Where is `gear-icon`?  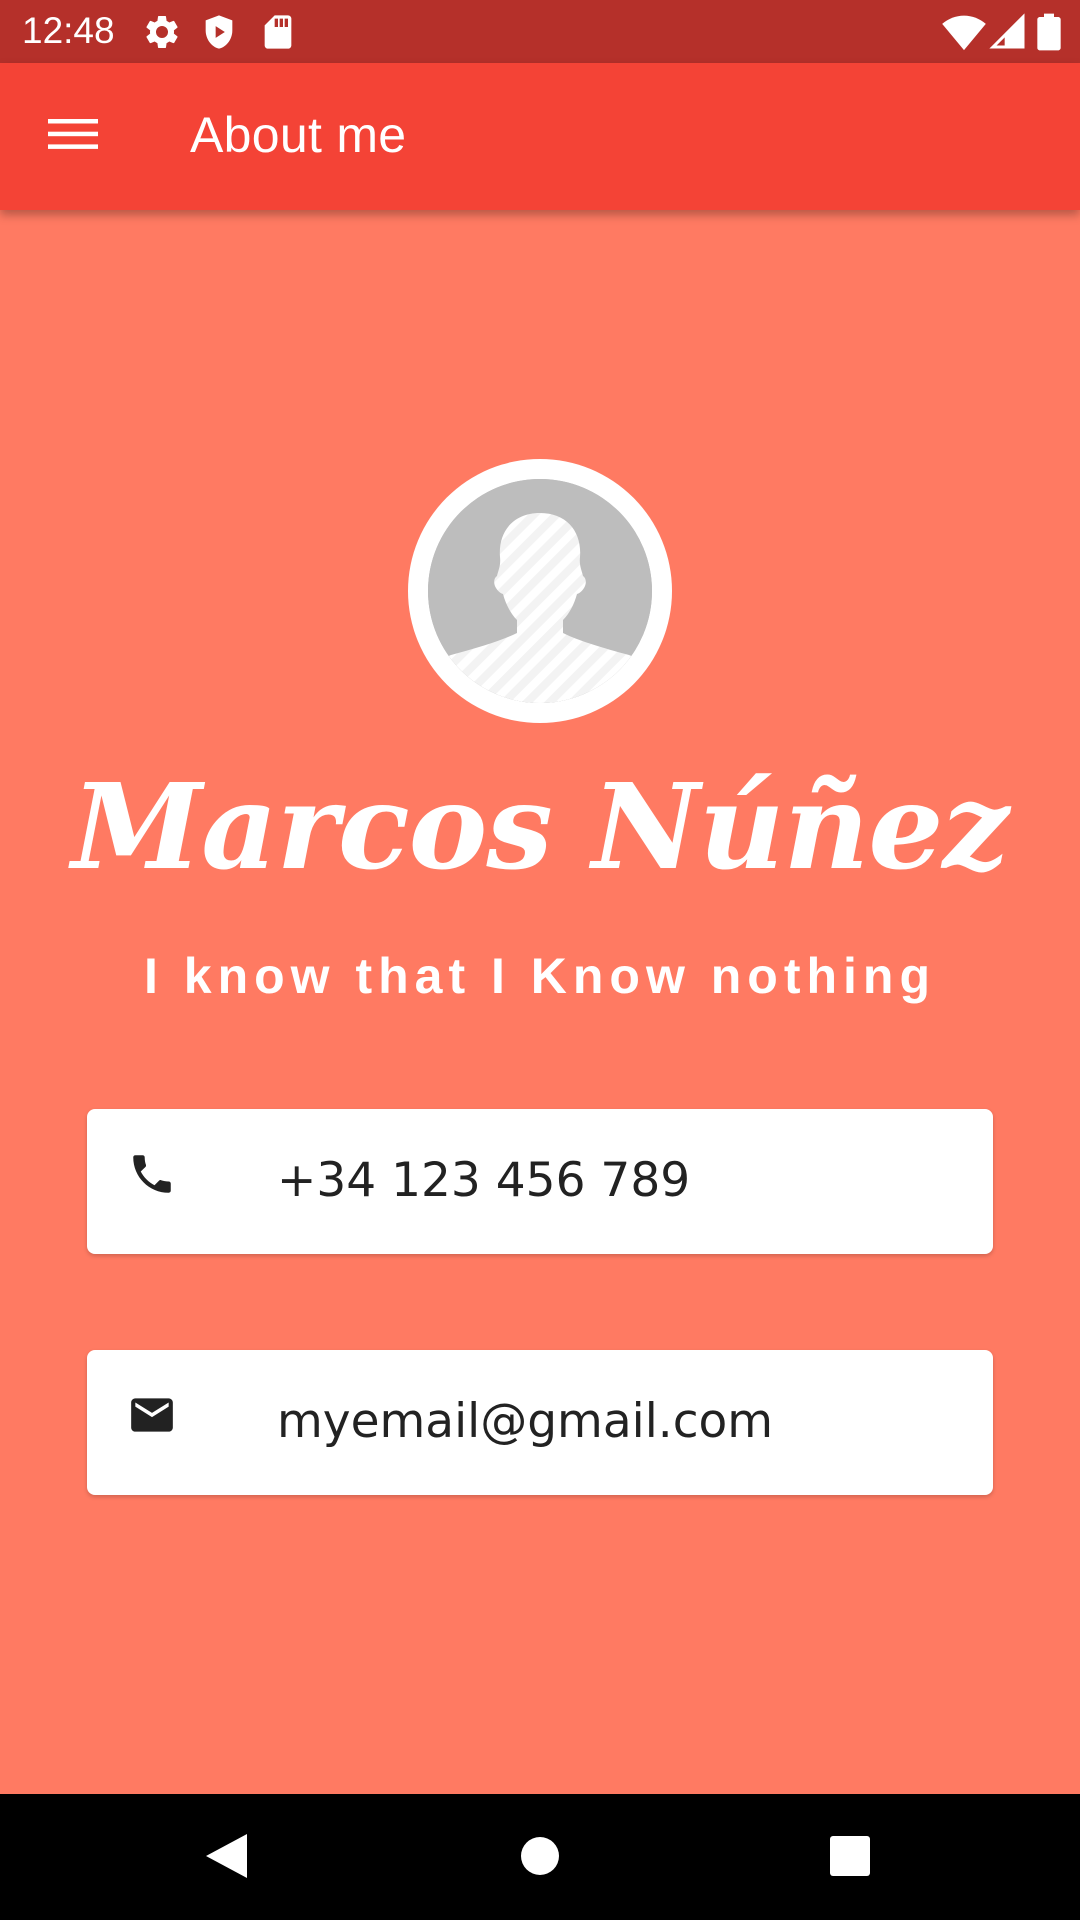
gear-icon is located at coordinates (162, 32).